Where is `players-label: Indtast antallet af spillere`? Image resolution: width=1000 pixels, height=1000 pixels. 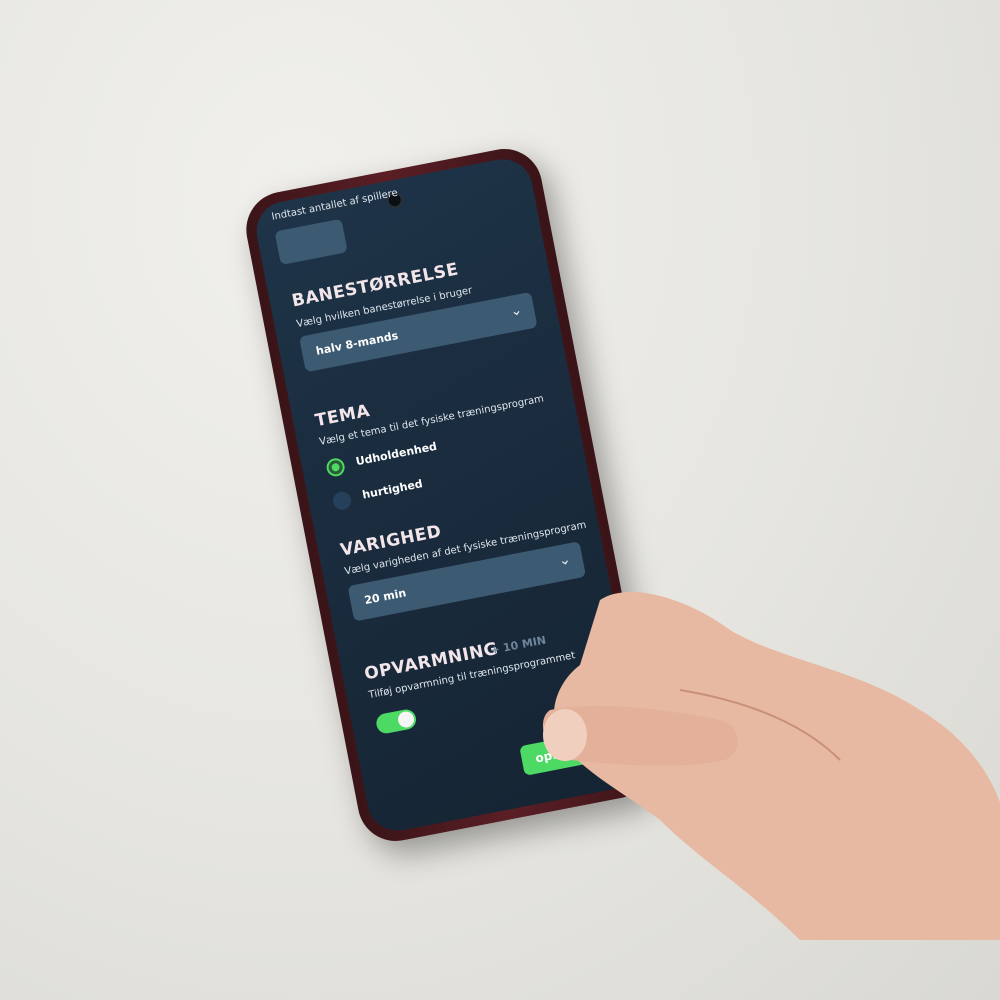 players-label: Indtast antallet af spillere is located at coordinates (334, 205).